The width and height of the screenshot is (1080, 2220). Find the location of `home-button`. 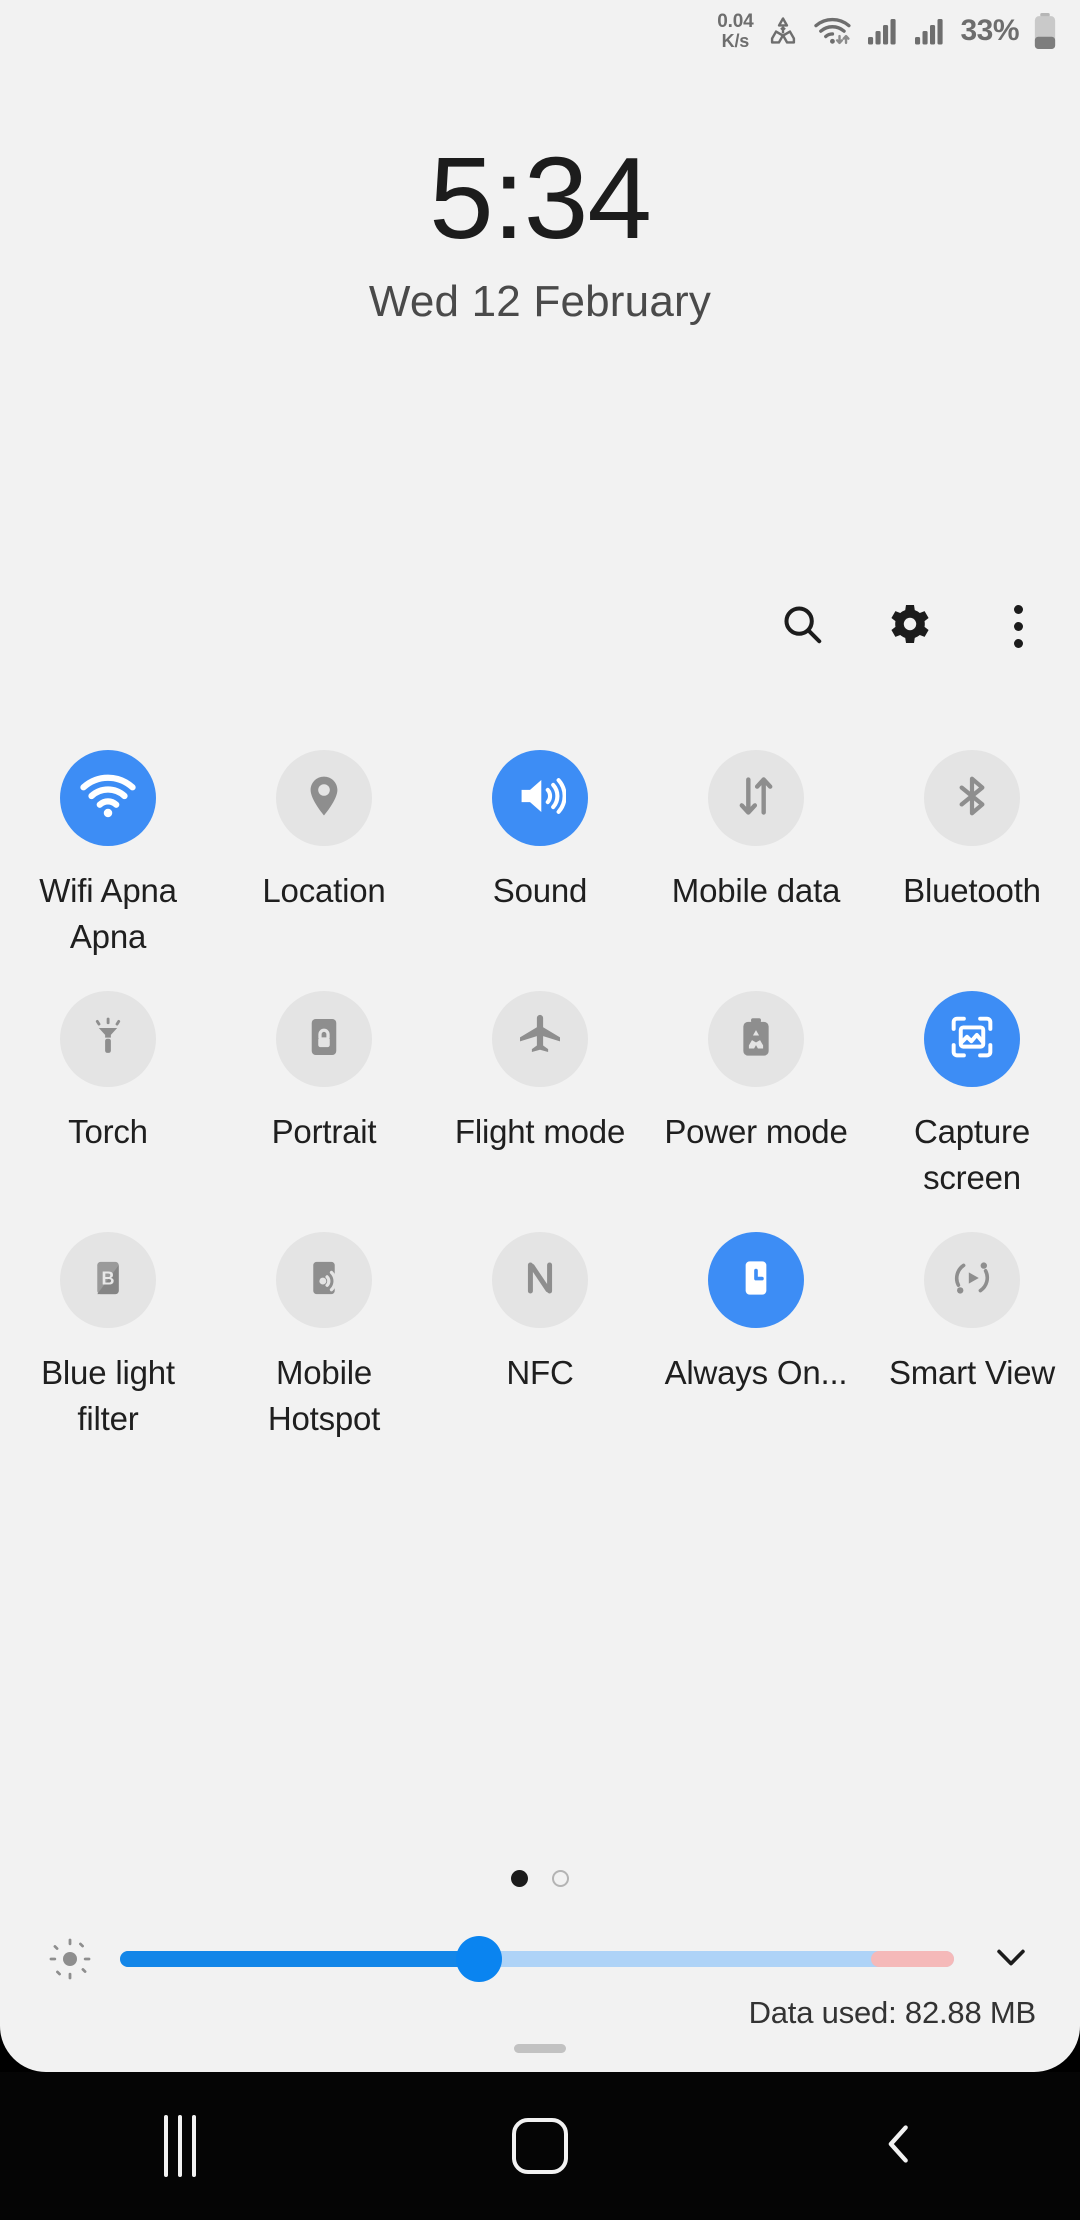

home-button is located at coordinates (540, 2146).